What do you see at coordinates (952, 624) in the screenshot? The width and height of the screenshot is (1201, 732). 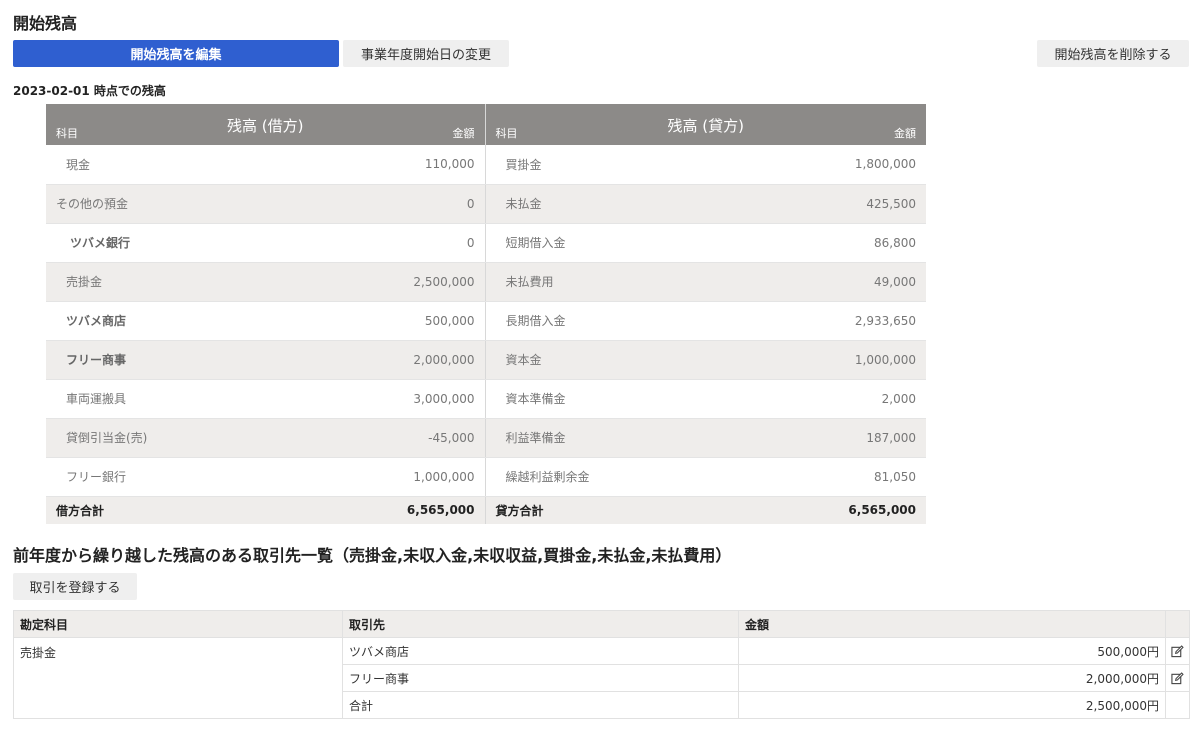 I see `header-amount: 金額` at bounding box center [952, 624].